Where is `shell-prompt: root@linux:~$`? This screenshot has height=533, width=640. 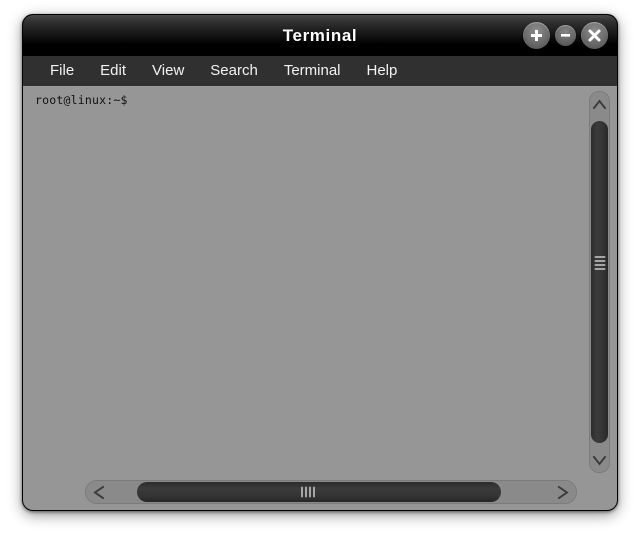 shell-prompt: root@linux:~$ is located at coordinates (81, 100).